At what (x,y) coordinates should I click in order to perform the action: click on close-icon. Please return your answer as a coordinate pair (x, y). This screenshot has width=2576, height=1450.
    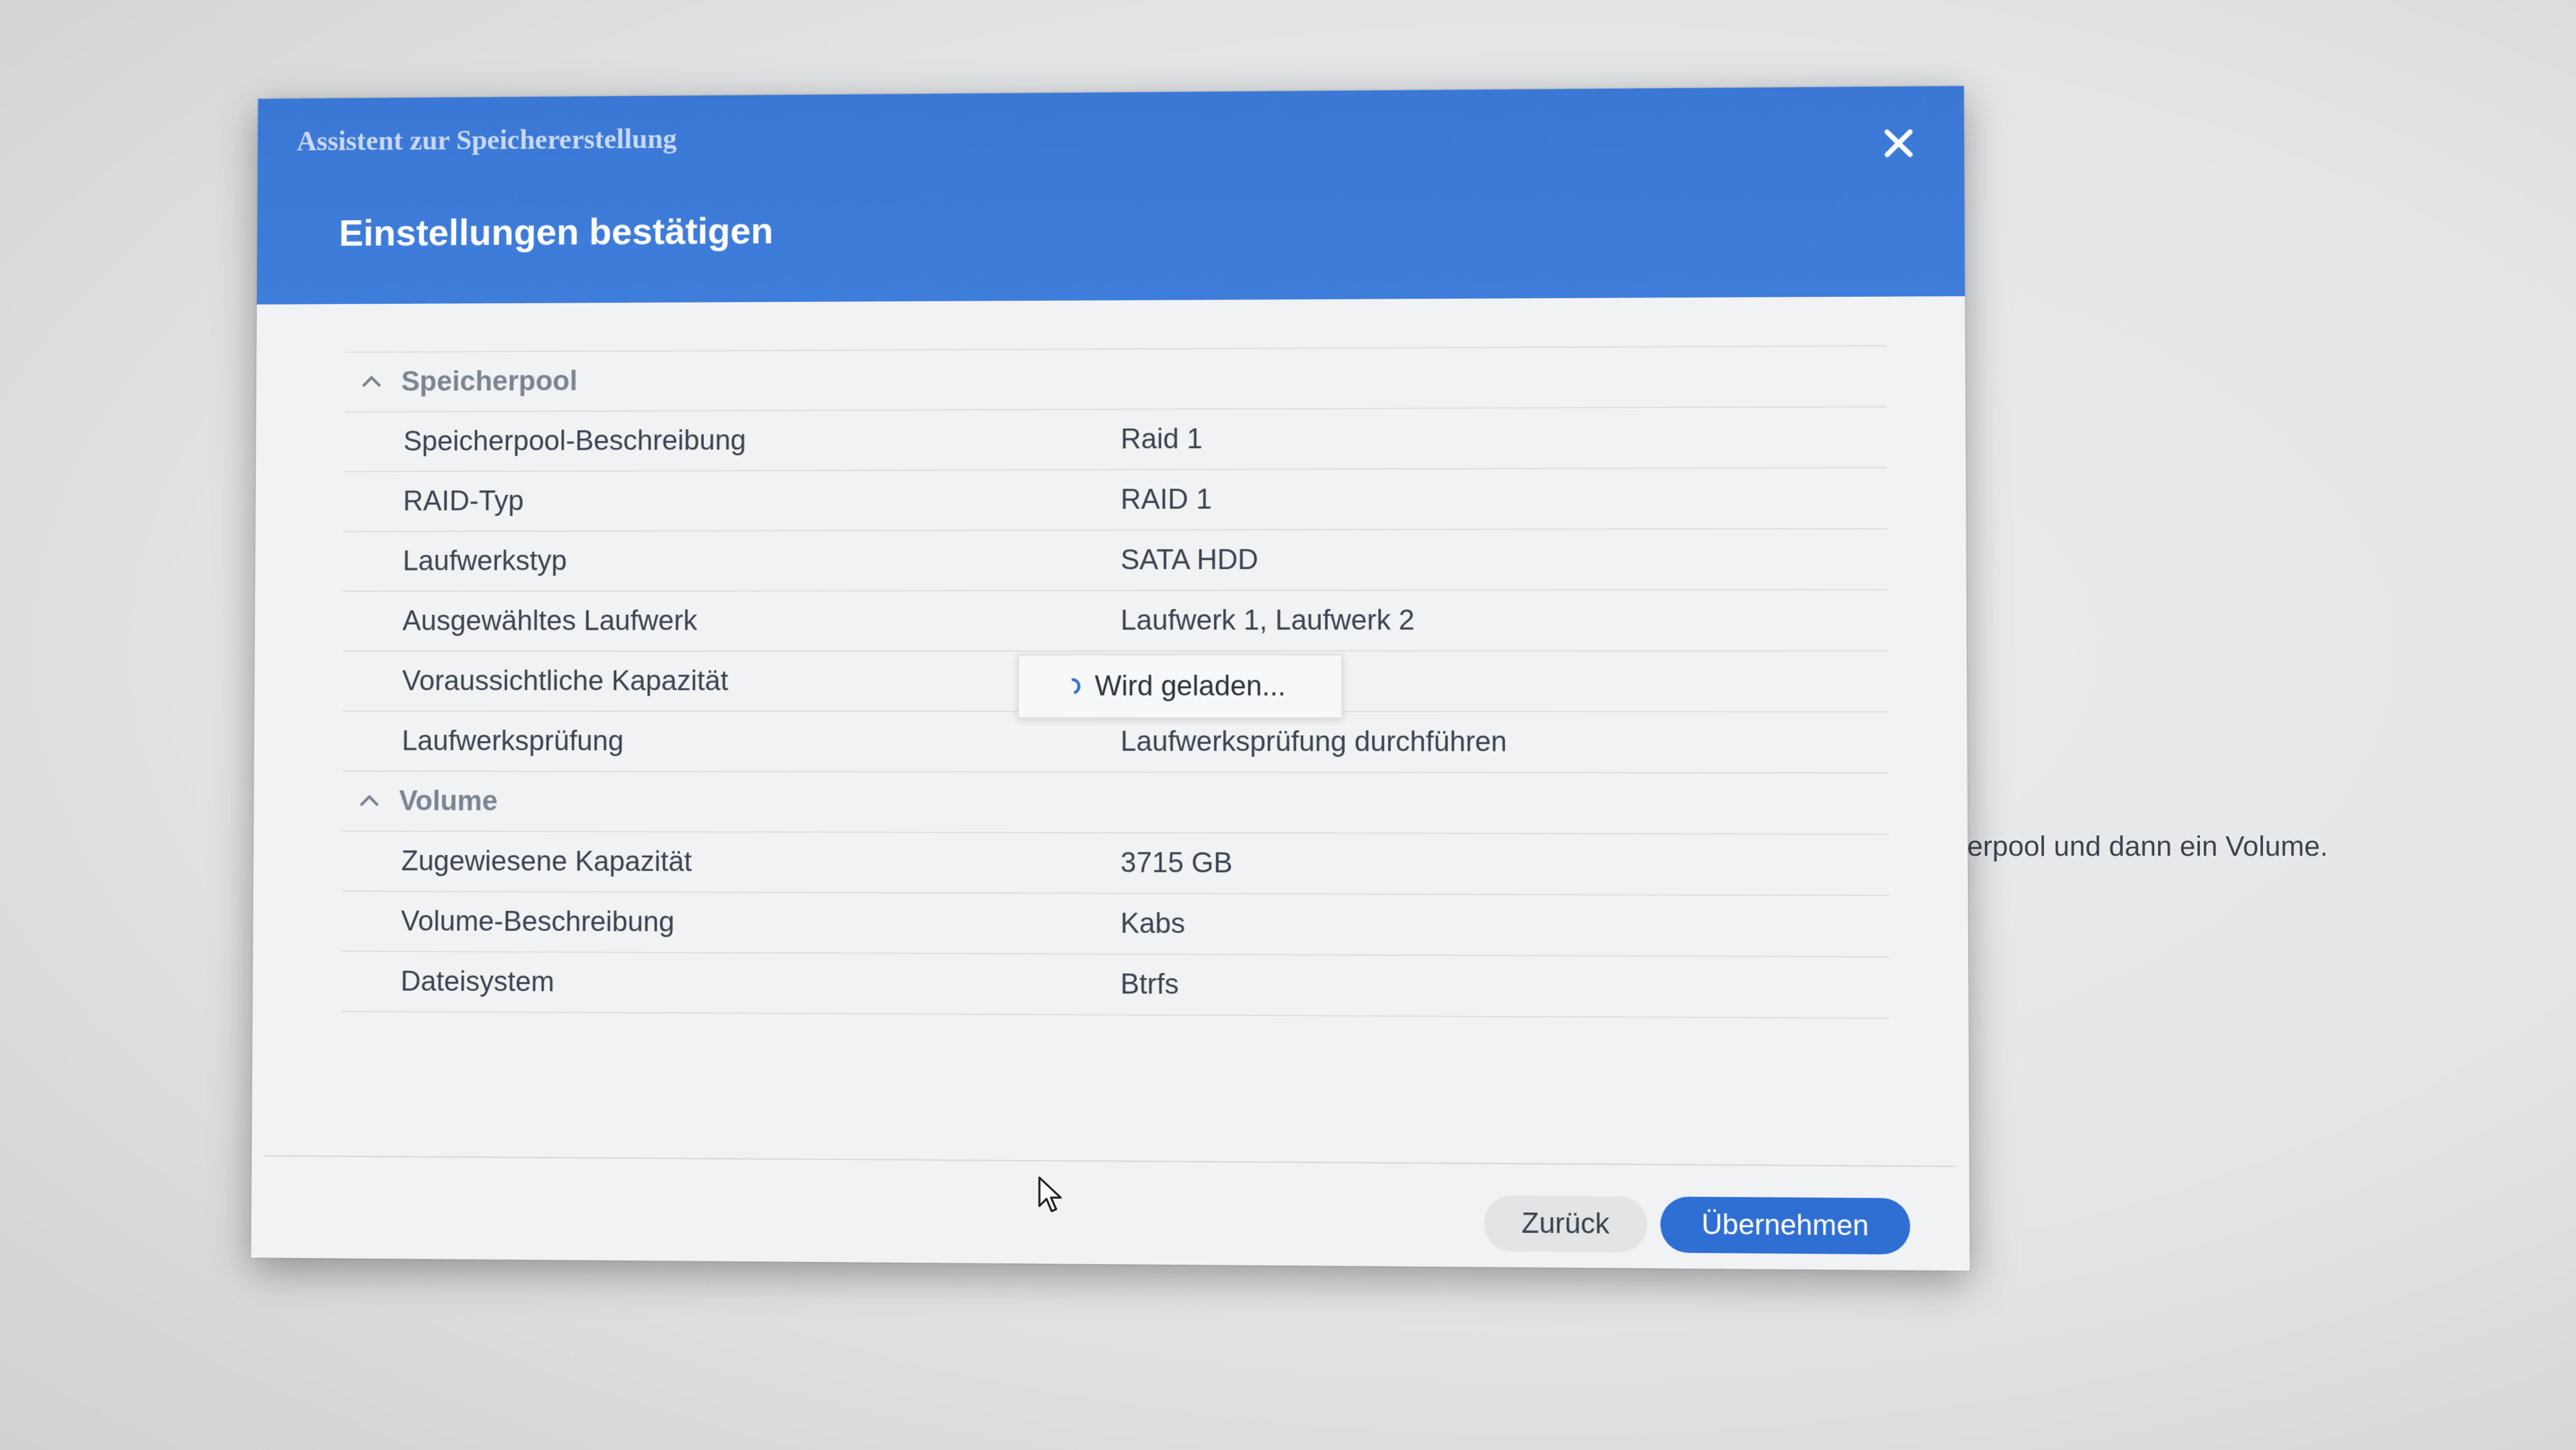
    Looking at the image, I should click on (1898, 143).